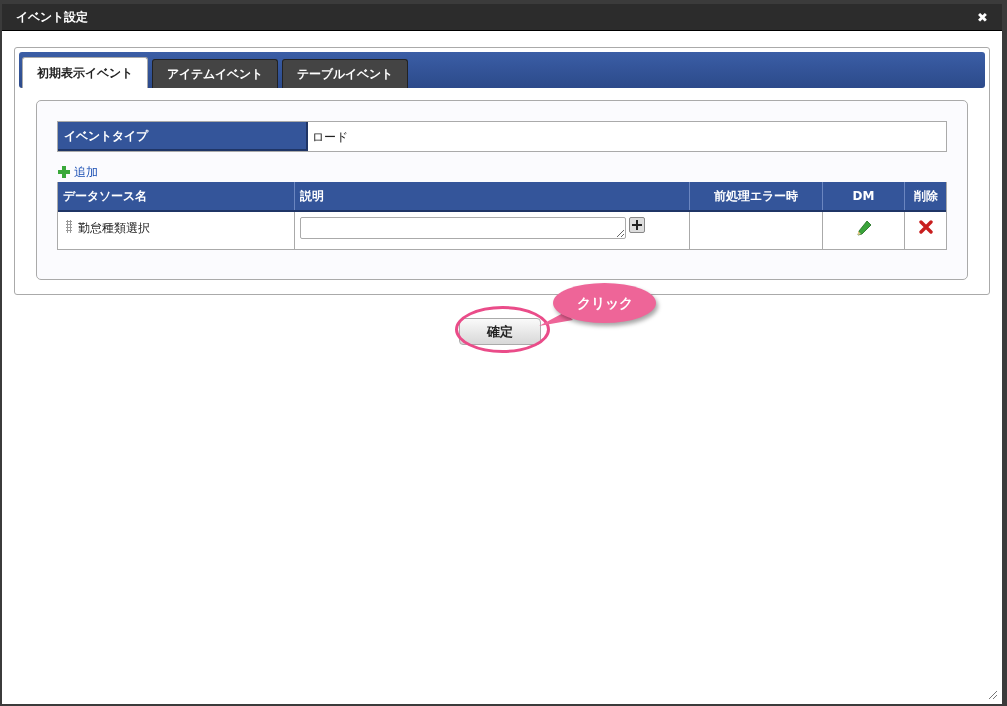  What do you see at coordinates (183, 136) in the screenshot?
I see `label-cell: イベントタイプ` at bounding box center [183, 136].